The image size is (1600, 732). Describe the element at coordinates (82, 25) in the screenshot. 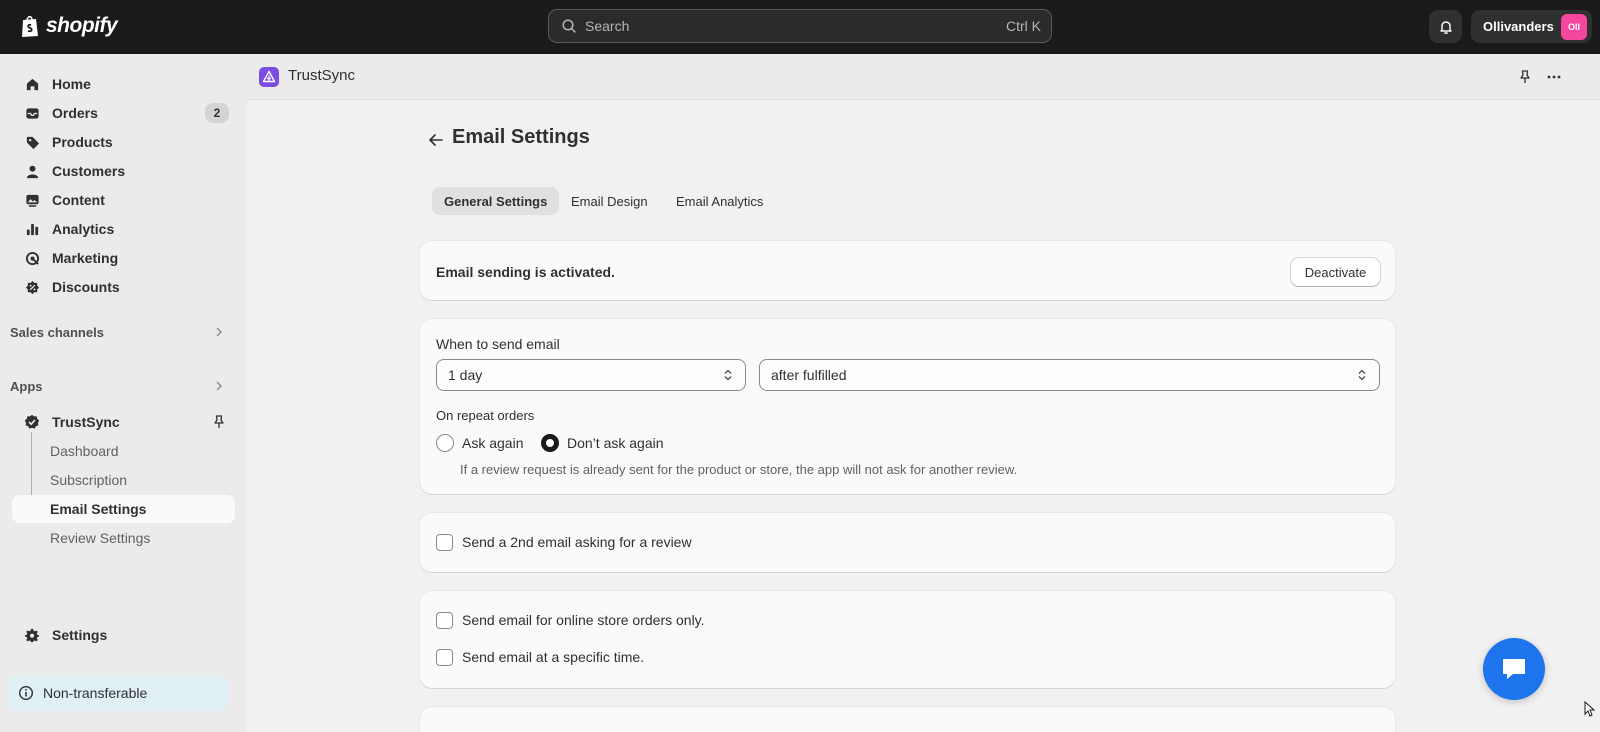

I see `shopify-wordmark: shopify` at that location.